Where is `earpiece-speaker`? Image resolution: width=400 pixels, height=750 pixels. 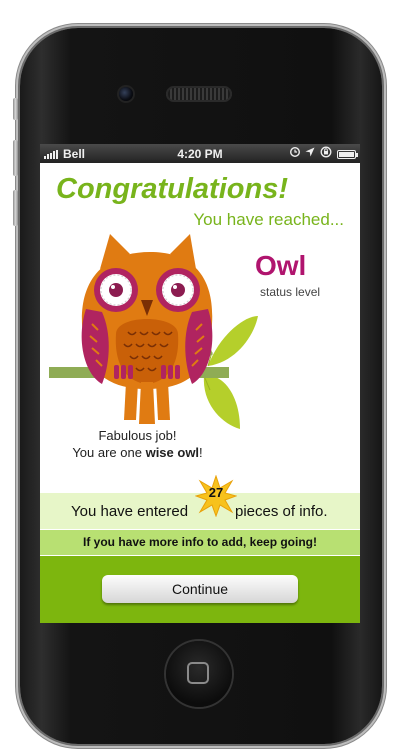 earpiece-speaker is located at coordinates (199, 94).